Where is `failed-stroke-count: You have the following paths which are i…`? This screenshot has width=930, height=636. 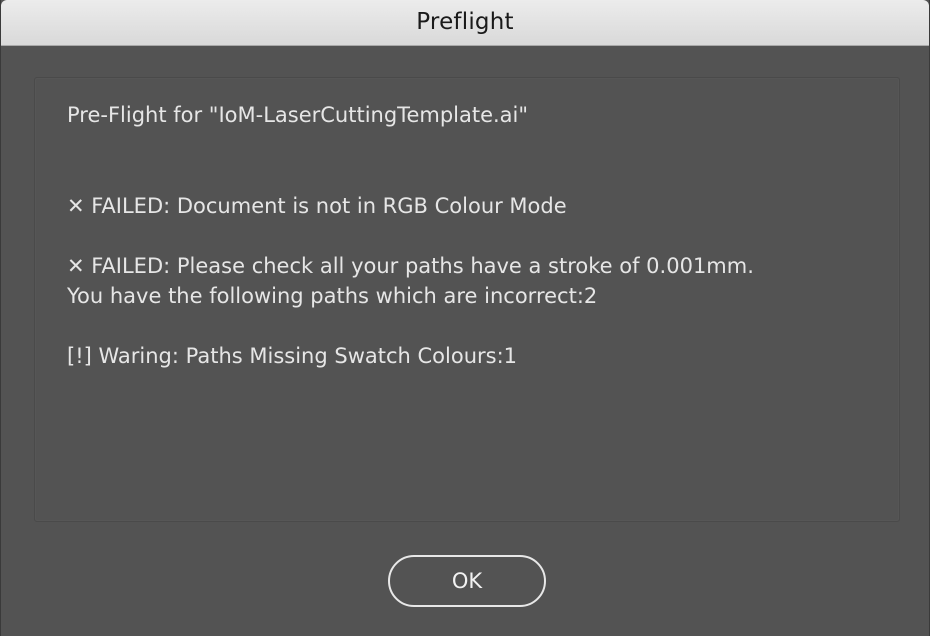
failed-stroke-count: You have the following paths which are i… is located at coordinates (332, 296).